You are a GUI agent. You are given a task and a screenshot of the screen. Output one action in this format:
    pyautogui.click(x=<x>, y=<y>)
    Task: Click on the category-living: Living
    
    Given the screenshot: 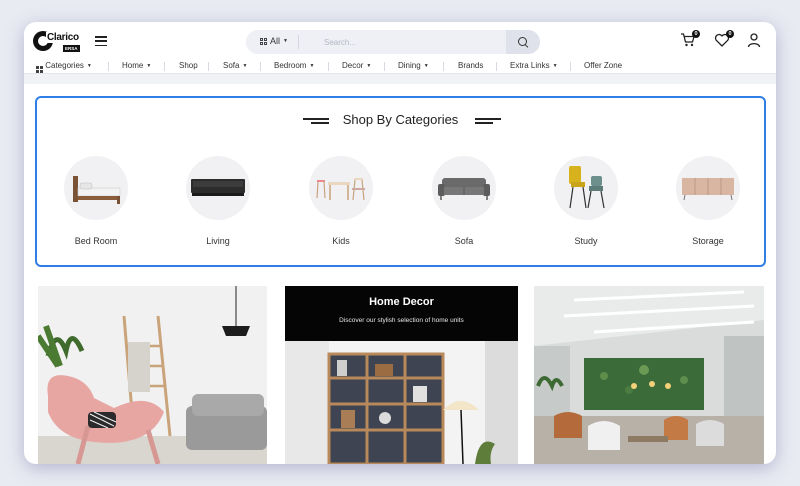 What is the action you would take?
    pyautogui.click(x=218, y=206)
    